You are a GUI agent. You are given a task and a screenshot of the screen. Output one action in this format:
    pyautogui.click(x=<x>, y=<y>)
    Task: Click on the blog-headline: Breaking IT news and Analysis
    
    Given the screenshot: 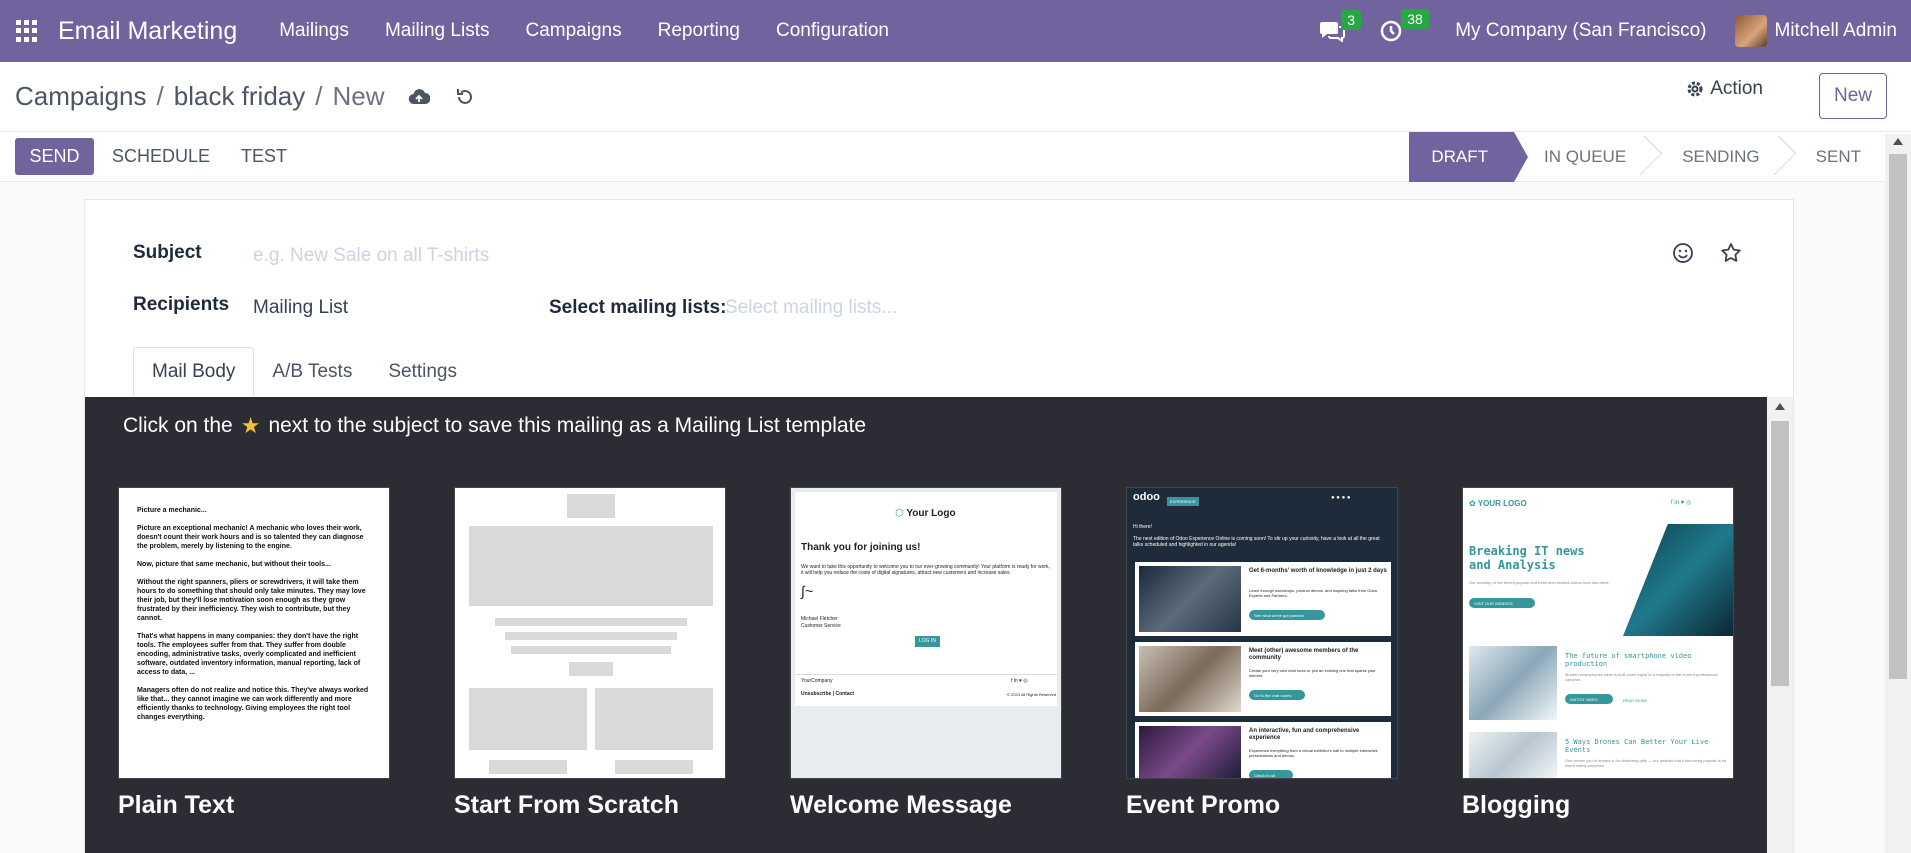 What is the action you would take?
    pyautogui.click(x=1527, y=558)
    